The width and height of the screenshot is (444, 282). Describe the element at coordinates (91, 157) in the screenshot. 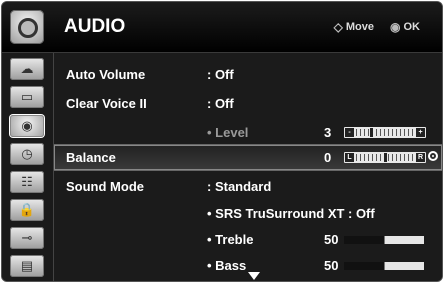

I see `balance-label: Balance` at that location.